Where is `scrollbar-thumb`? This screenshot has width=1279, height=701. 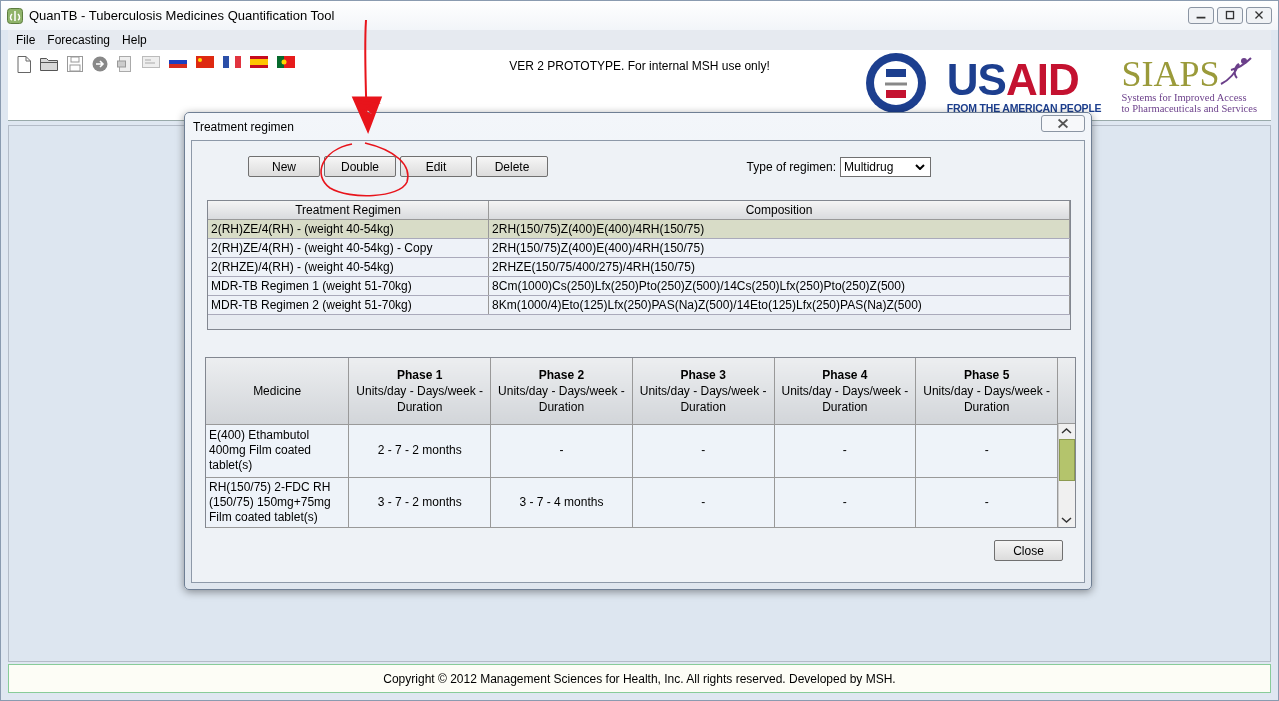
scrollbar-thumb is located at coordinates (1067, 460).